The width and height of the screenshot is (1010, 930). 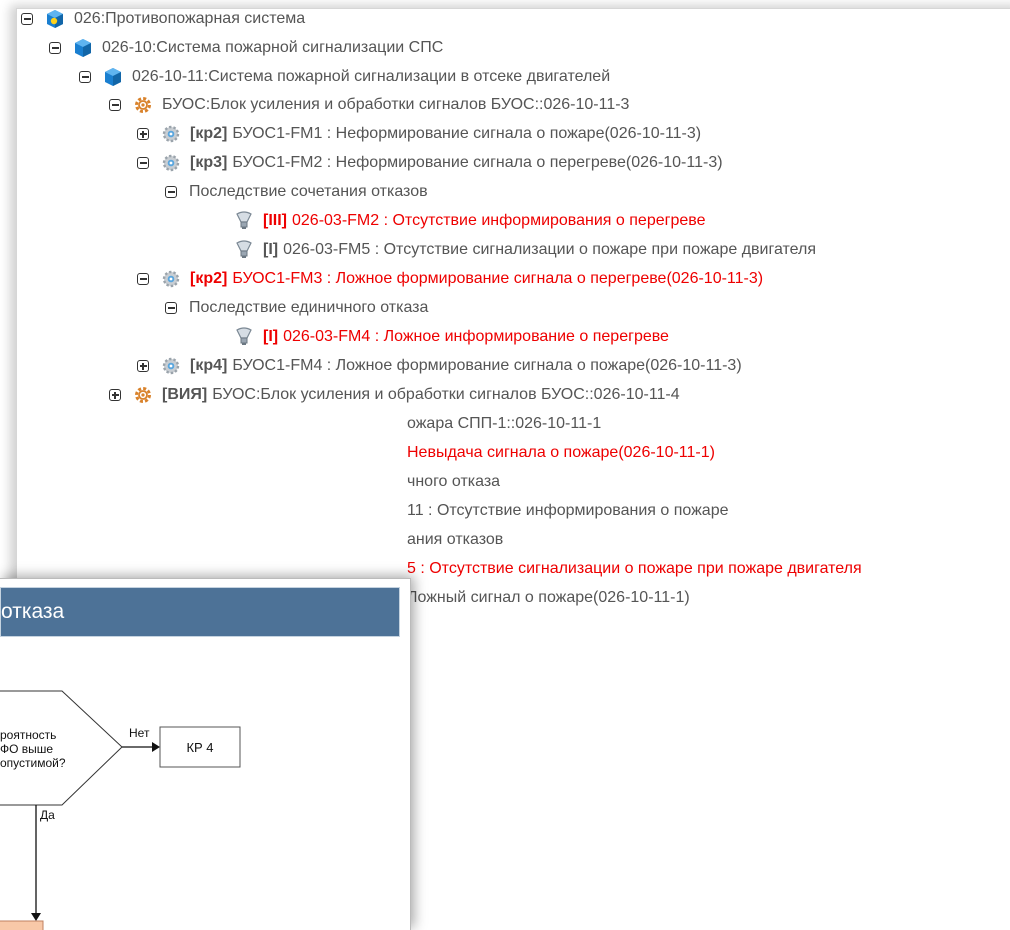 What do you see at coordinates (28, 735) in the screenshot?
I see `decision-text-line-1: роятность` at bounding box center [28, 735].